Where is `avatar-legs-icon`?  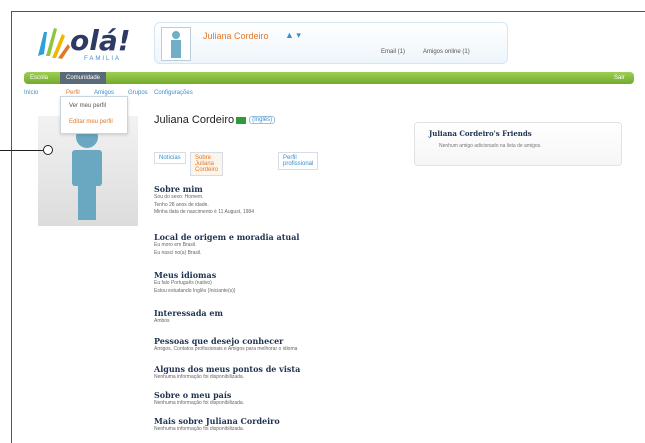 avatar-legs-icon is located at coordinates (87, 202).